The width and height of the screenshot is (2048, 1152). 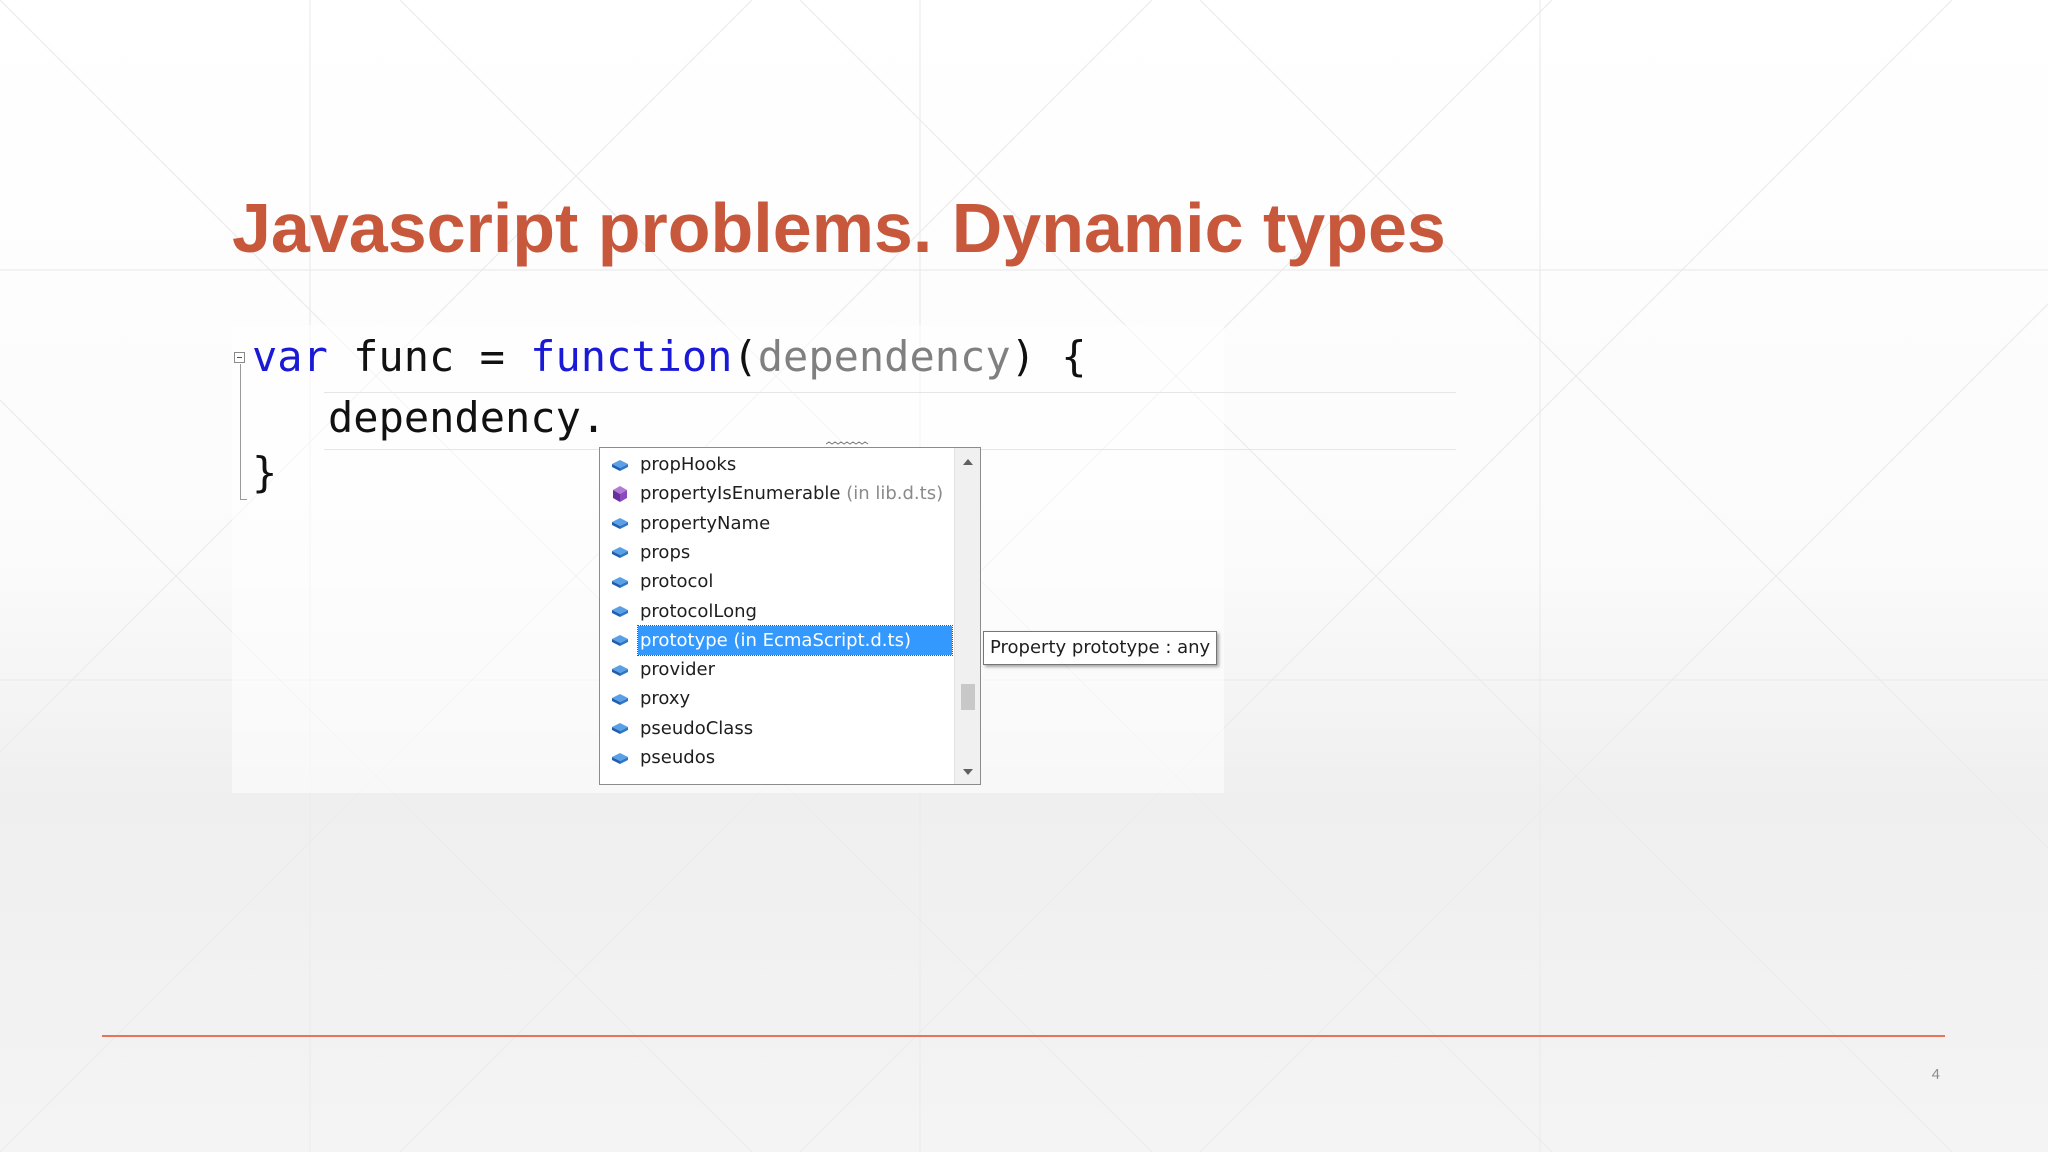 I want to click on completion-item-label: propertyName, so click(x=706, y=523).